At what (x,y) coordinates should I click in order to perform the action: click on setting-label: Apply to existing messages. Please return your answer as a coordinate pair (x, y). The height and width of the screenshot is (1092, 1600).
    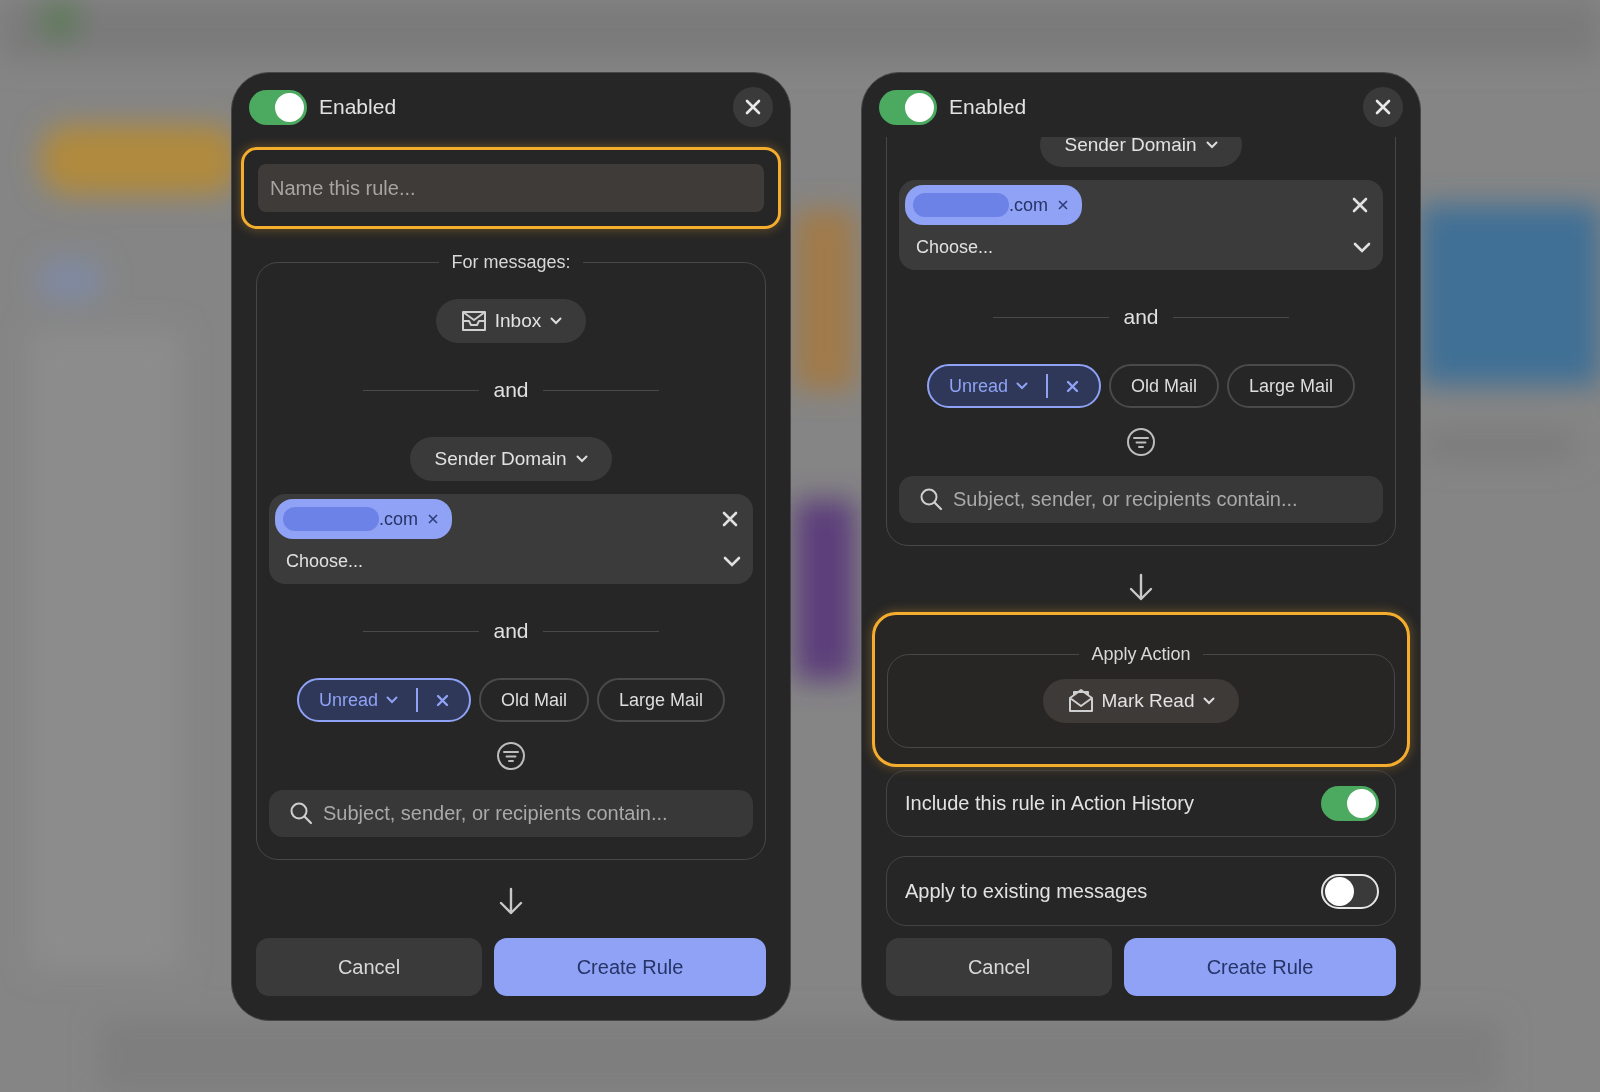
    Looking at the image, I should click on (1026, 891).